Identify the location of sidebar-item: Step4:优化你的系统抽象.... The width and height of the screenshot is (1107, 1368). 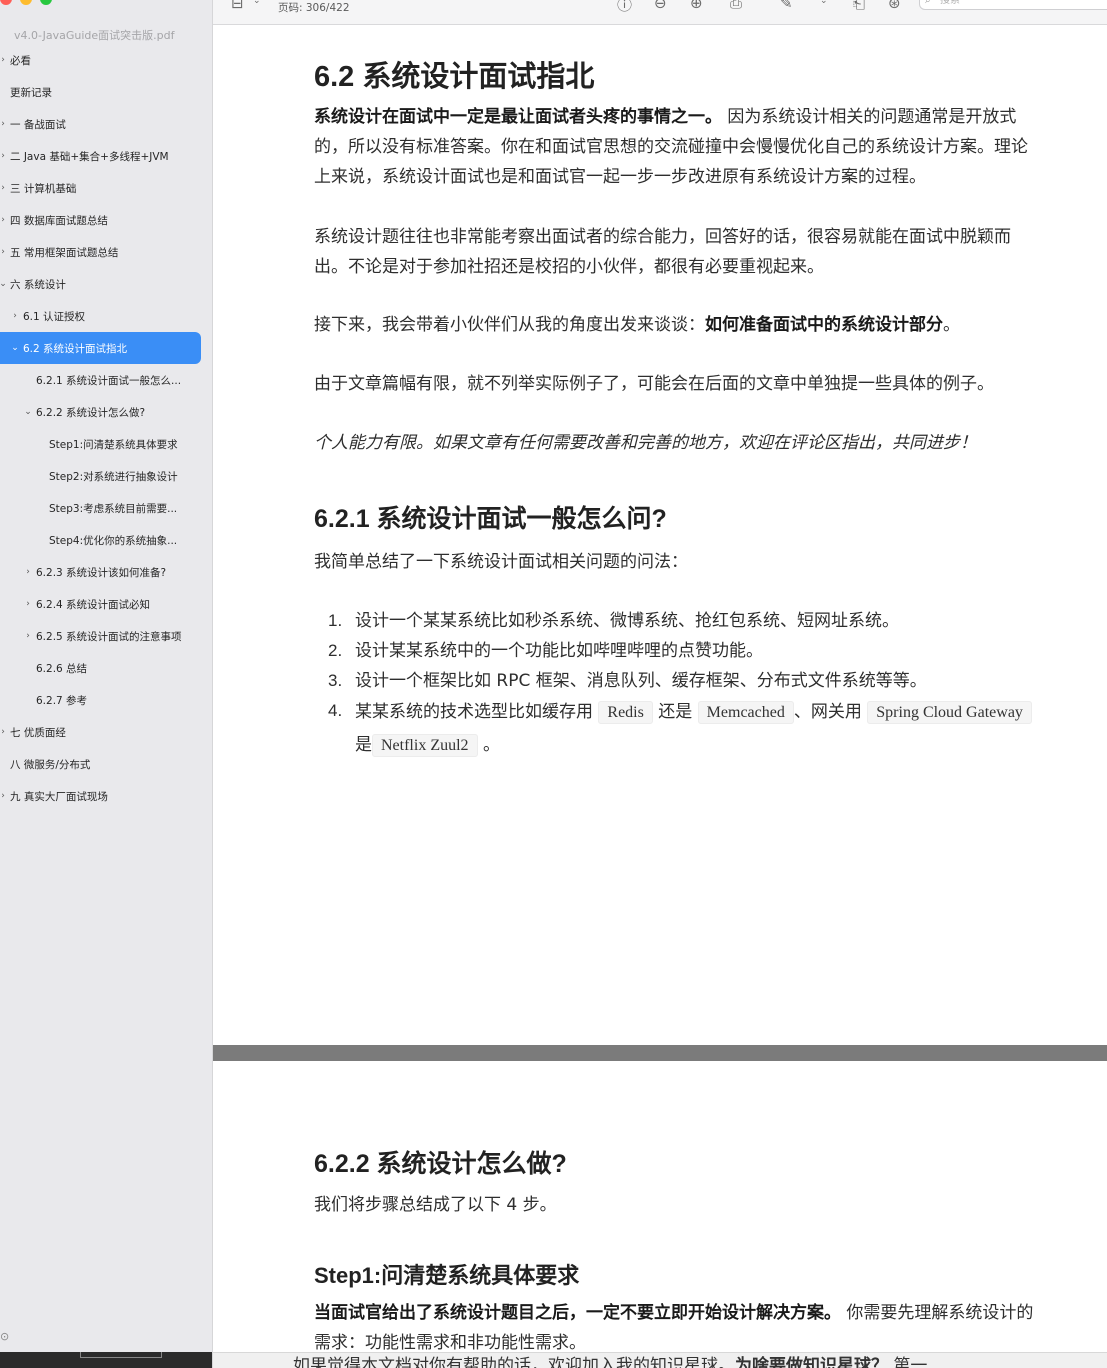
(106, 540).